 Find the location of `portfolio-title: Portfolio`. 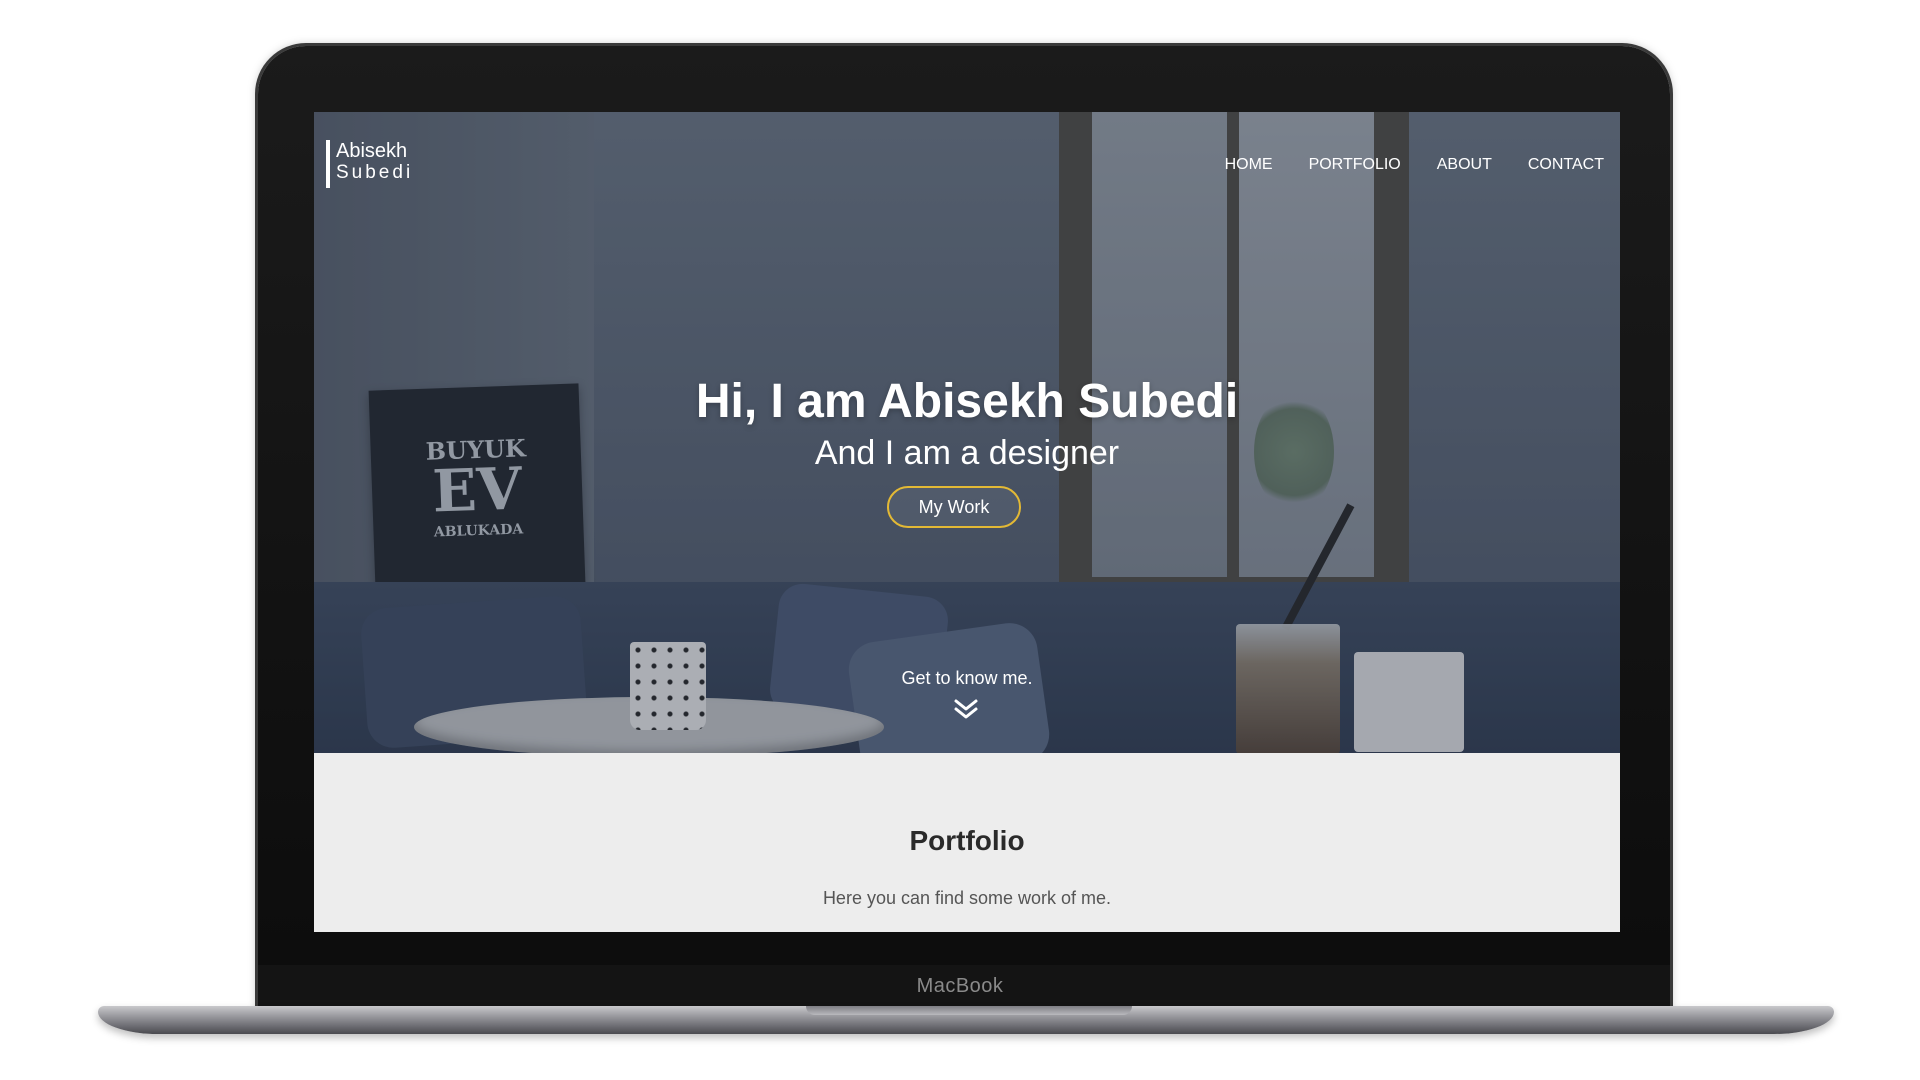

portfolio-title: Portfolio is located at coordinates (967, 840).